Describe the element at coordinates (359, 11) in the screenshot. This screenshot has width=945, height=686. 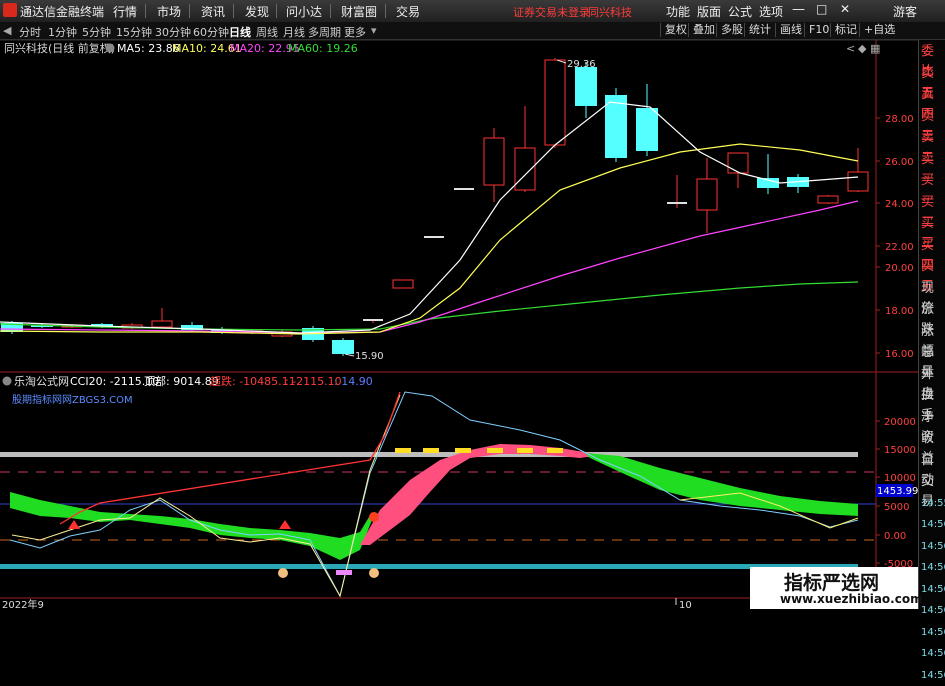
I see `menu-item-wealth: 财富圈` at that location.